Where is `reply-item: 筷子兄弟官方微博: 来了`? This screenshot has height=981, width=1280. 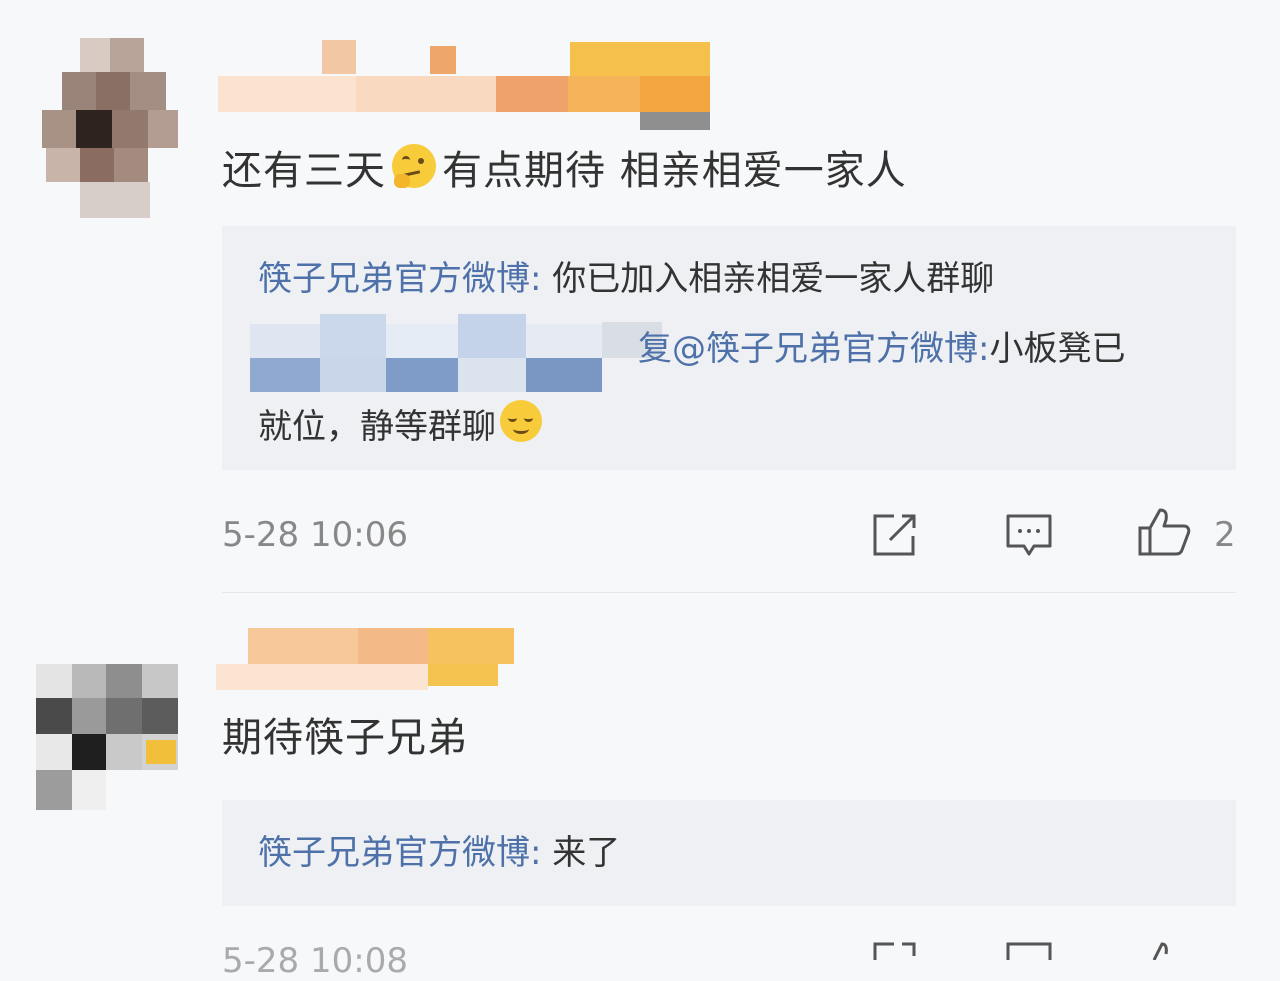
reply-item: 筷子兄弟官方微博: 来了 is located at coordinates (439, 853).